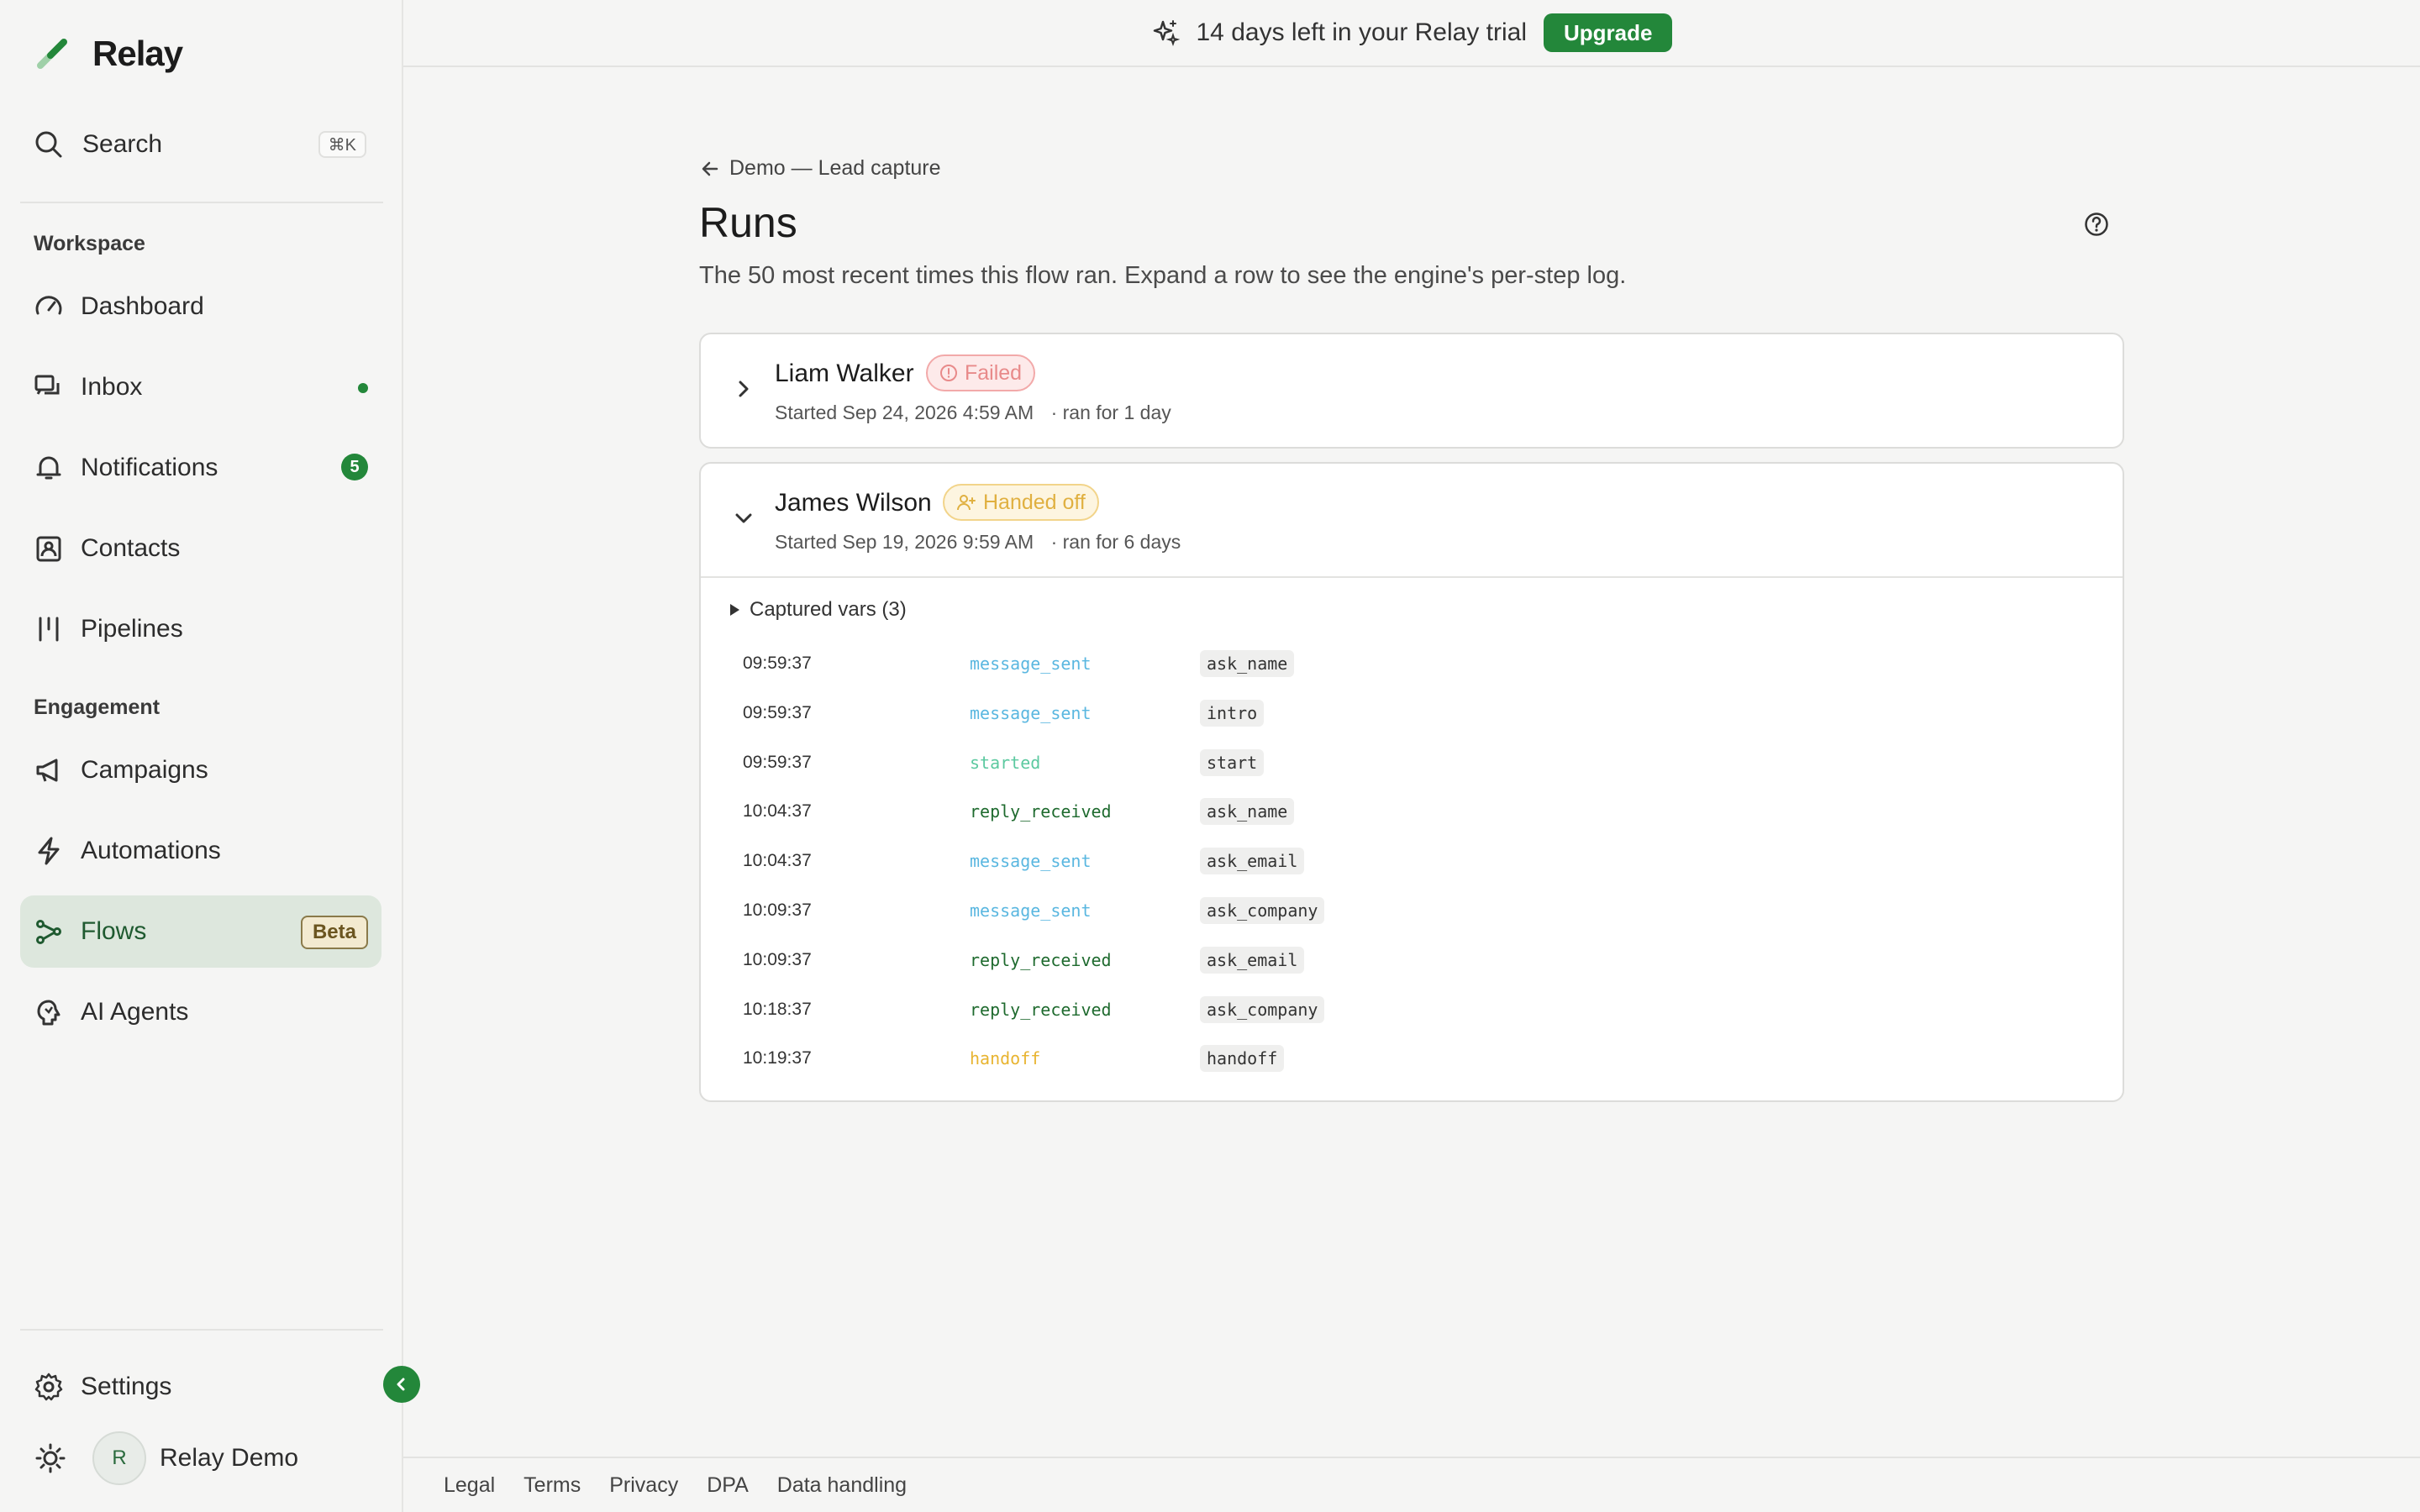 Image resolution: width=2420 pixels, height=1512 pixels. I want to click on chevron-down-icon, so click(743, 518).